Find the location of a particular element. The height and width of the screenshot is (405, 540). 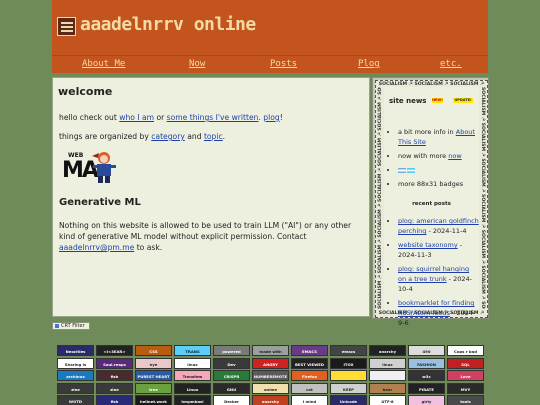

badge-88x31: bear is located at coordinates (387, 388).